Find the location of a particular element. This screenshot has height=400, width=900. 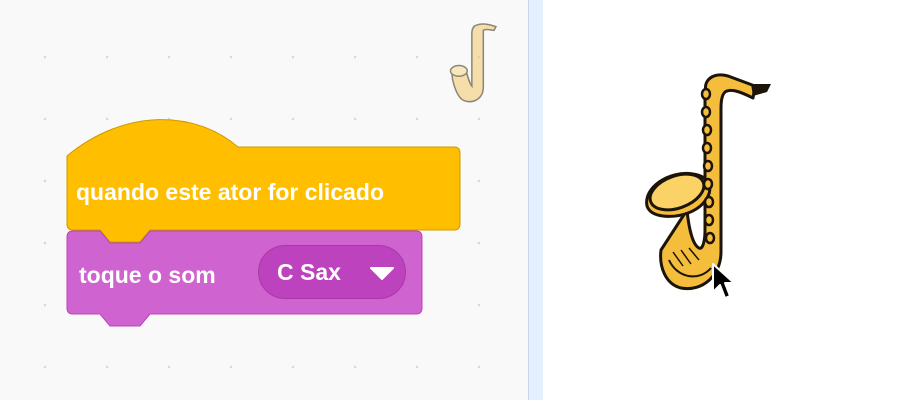

hat-block-label: quando este ator for clicado is located at coordinates (230, 192).